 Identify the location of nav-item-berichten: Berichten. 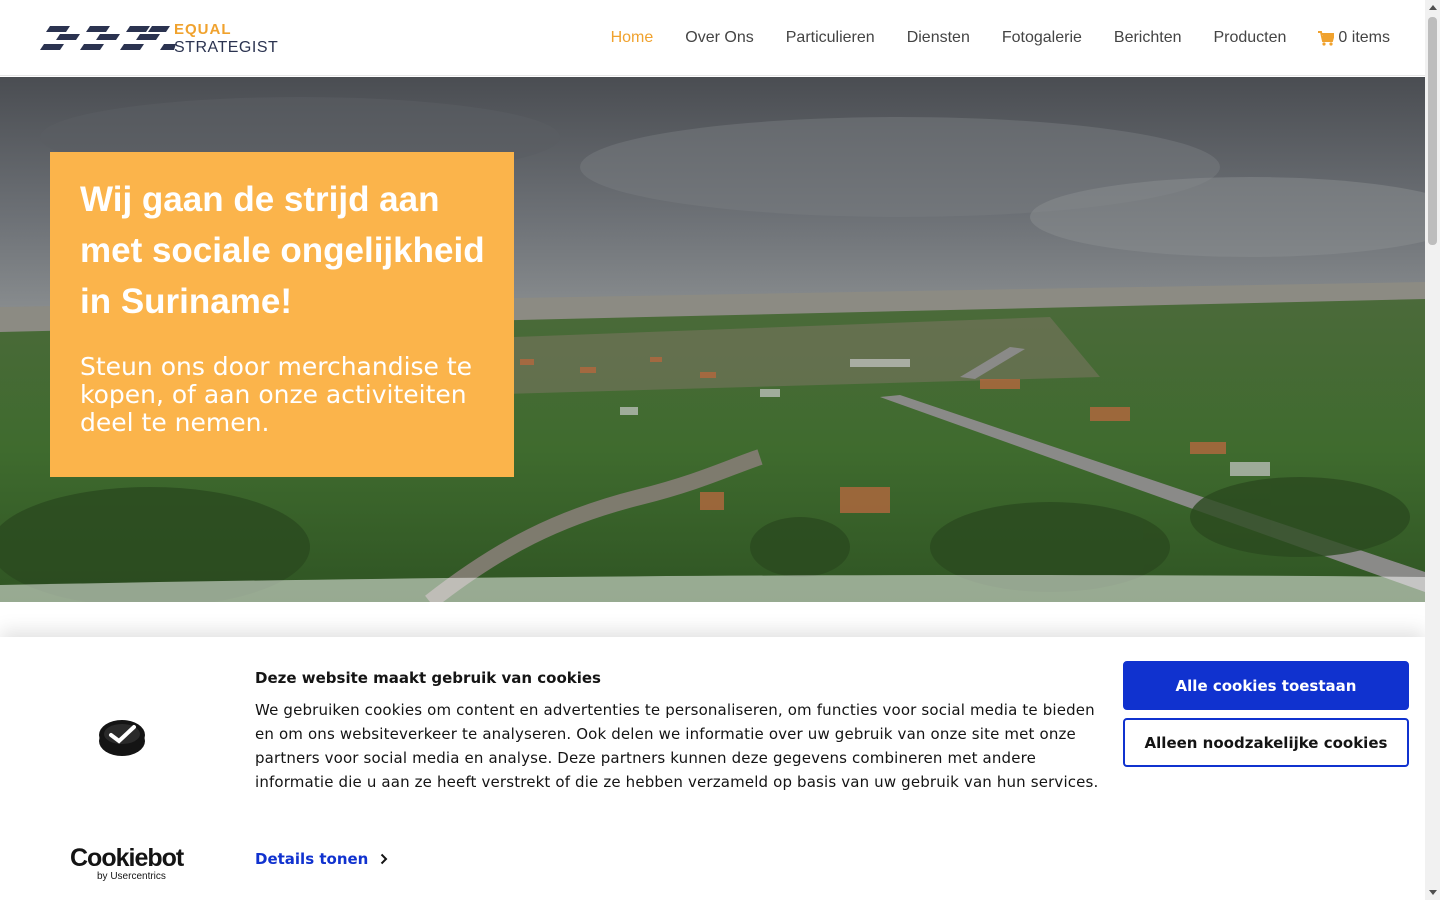
(1148, 38).